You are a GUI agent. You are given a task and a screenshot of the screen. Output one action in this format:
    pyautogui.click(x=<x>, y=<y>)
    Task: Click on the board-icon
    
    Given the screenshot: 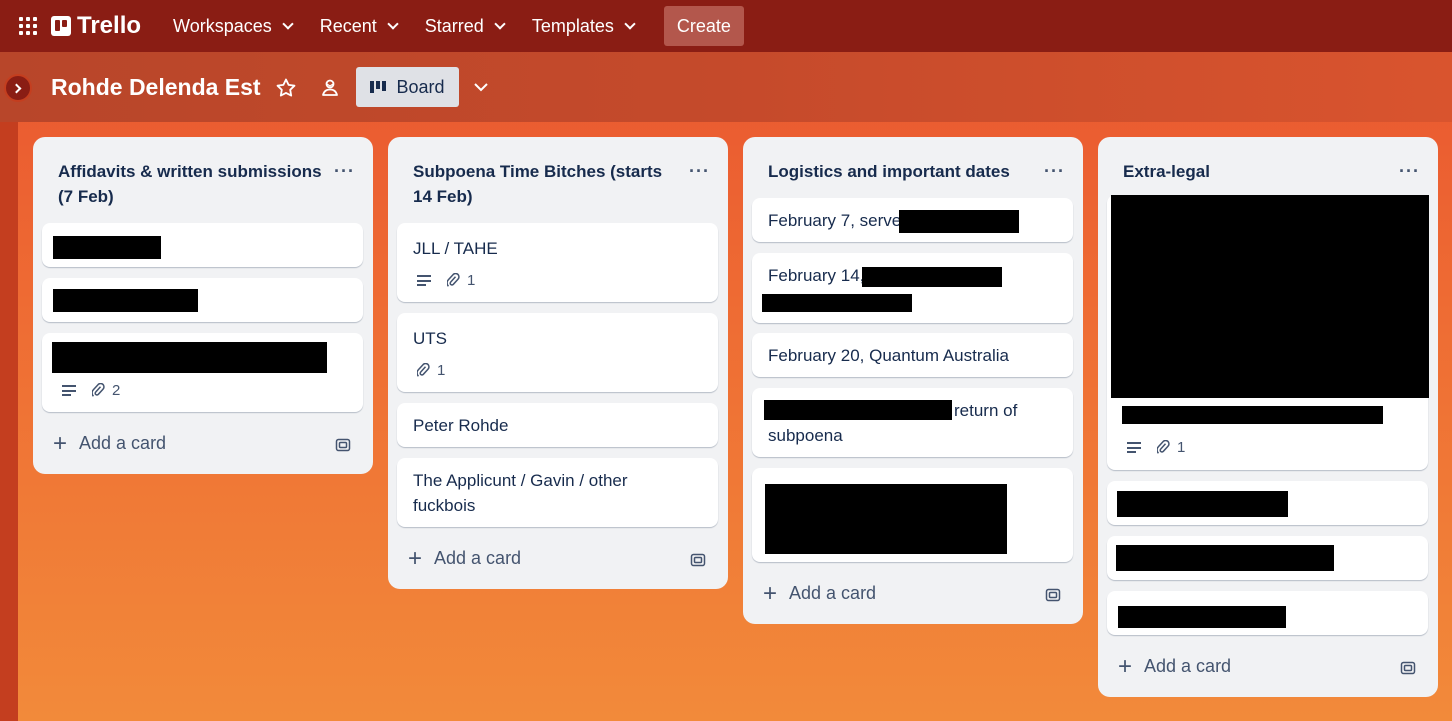 What is the action you would take?
    pyautogui.click(x=378, y=87)
    